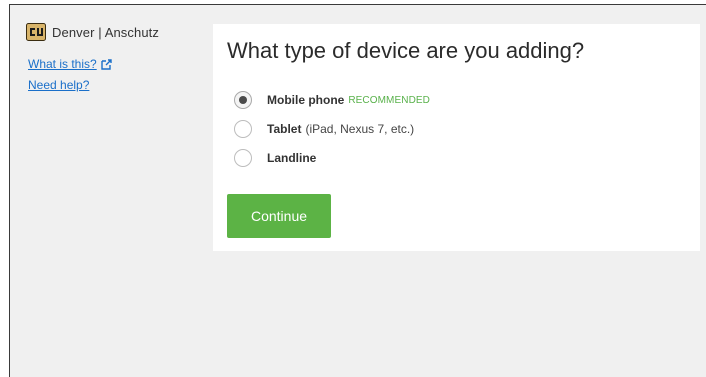 The image size is (706, 377). Describe the element at coordinates (306, 100) in the screenshot. I see `option-label: Mobile phone` at that location.